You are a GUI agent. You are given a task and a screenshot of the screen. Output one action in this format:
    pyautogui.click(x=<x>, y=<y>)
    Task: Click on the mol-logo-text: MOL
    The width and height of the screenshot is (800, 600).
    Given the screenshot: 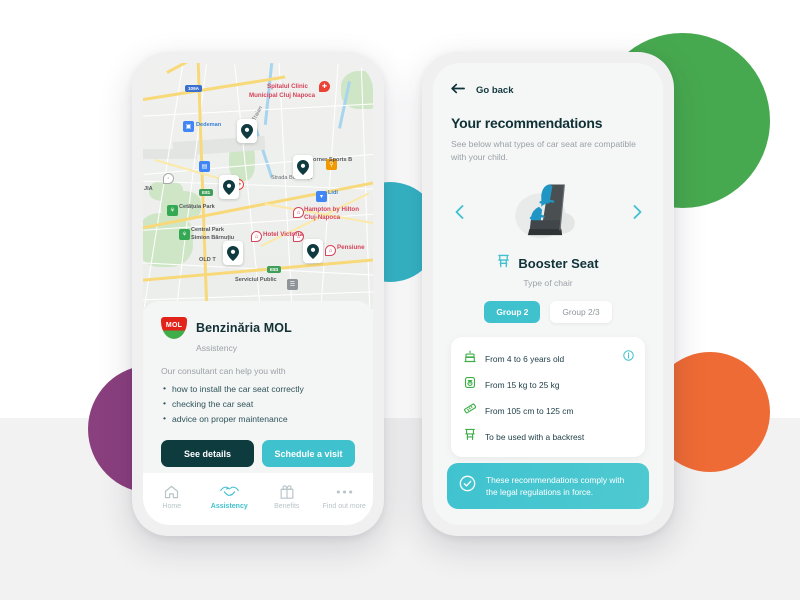 What is the action you would take?
    pyautogui.click(x=174, y=325)
    